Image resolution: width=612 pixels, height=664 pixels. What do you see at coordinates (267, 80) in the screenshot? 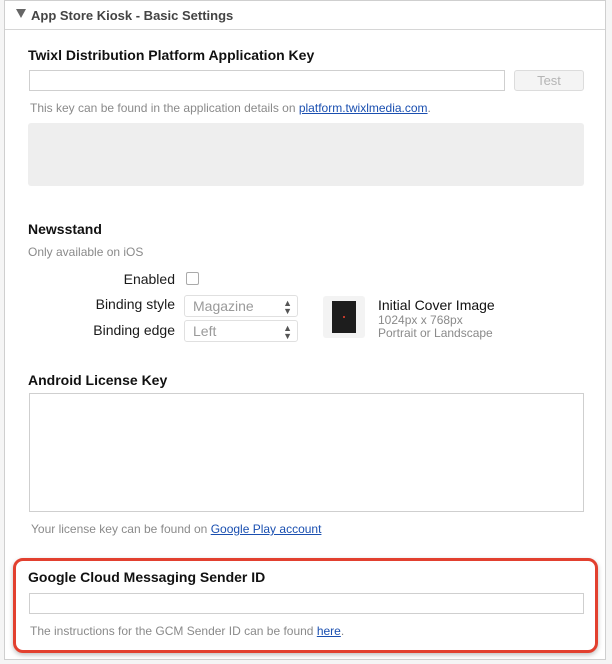
I see `twixl-key-input` at bounding box center [267, 80].